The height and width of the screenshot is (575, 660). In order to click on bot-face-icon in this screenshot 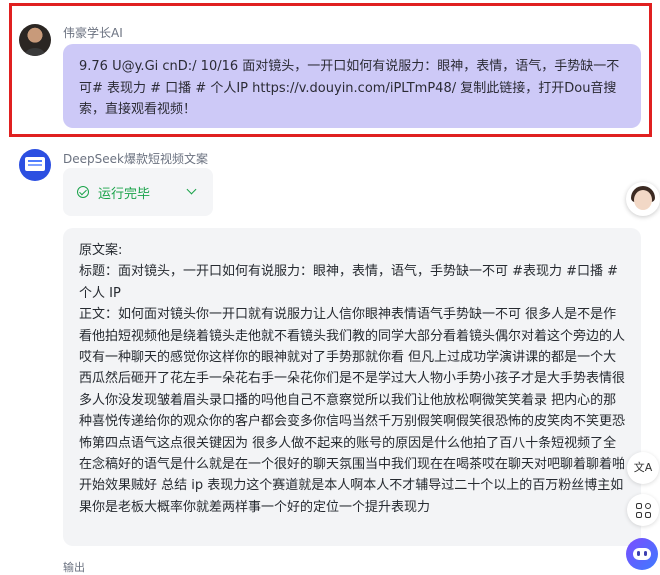, I will do `click(642, 554)`.